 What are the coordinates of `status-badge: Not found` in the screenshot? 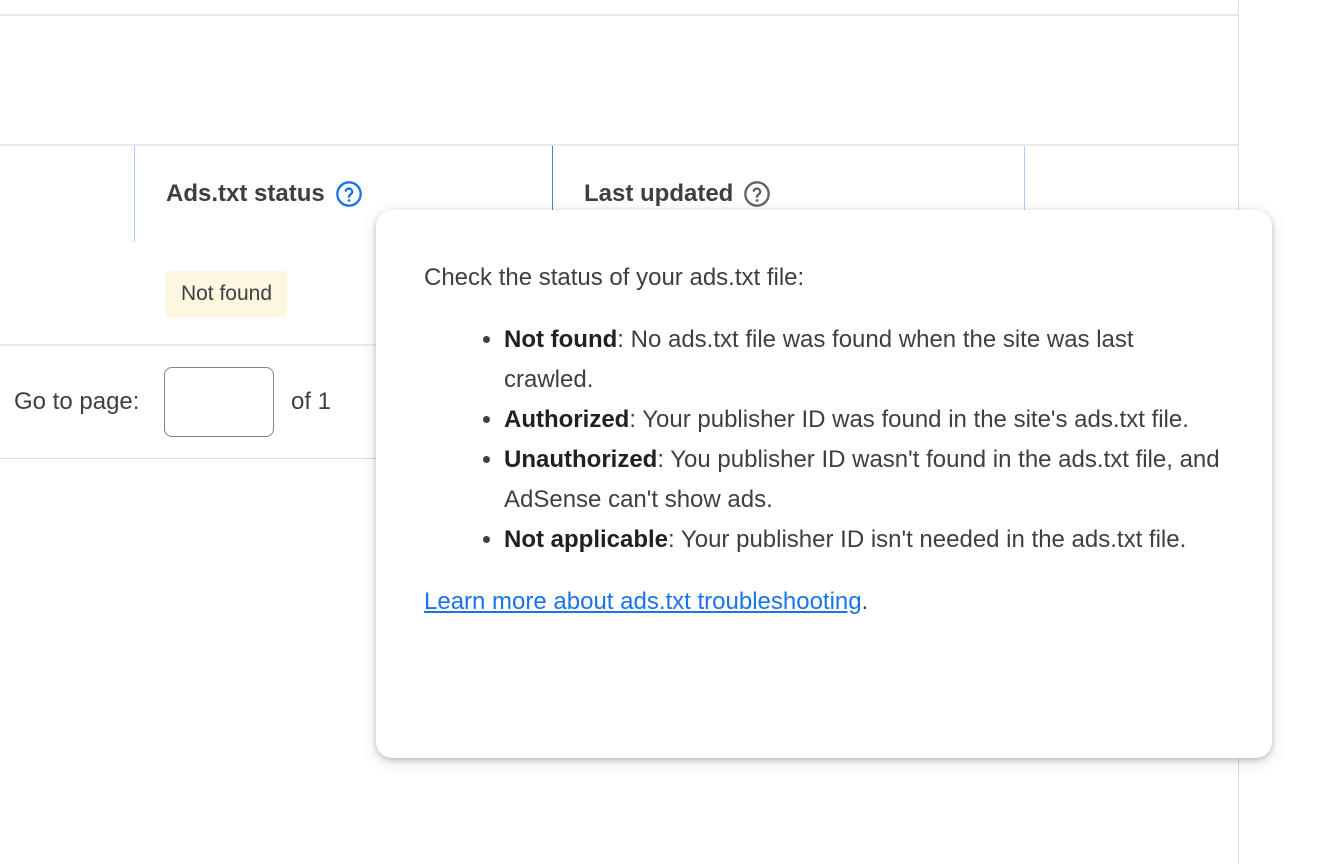 It's located at (226, 294).